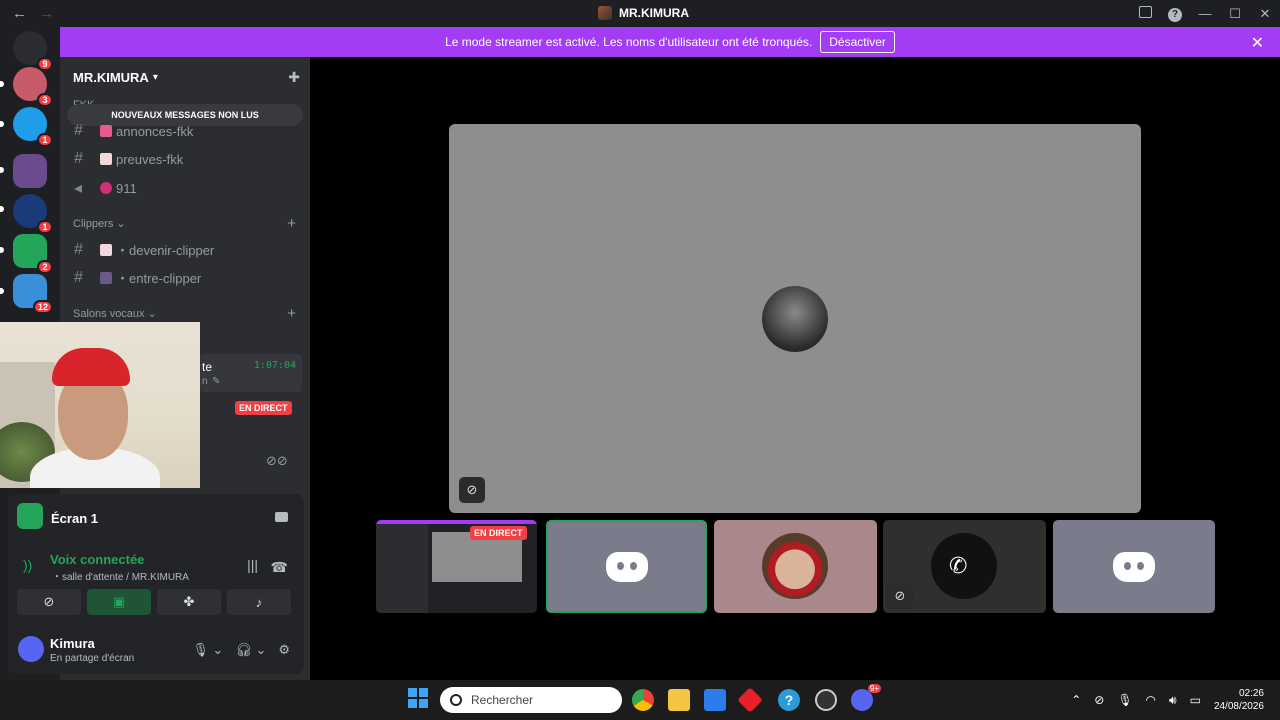 The image size is (1280, 720). I want to click on channel-label: preuves-fkk, so click(150, 159).